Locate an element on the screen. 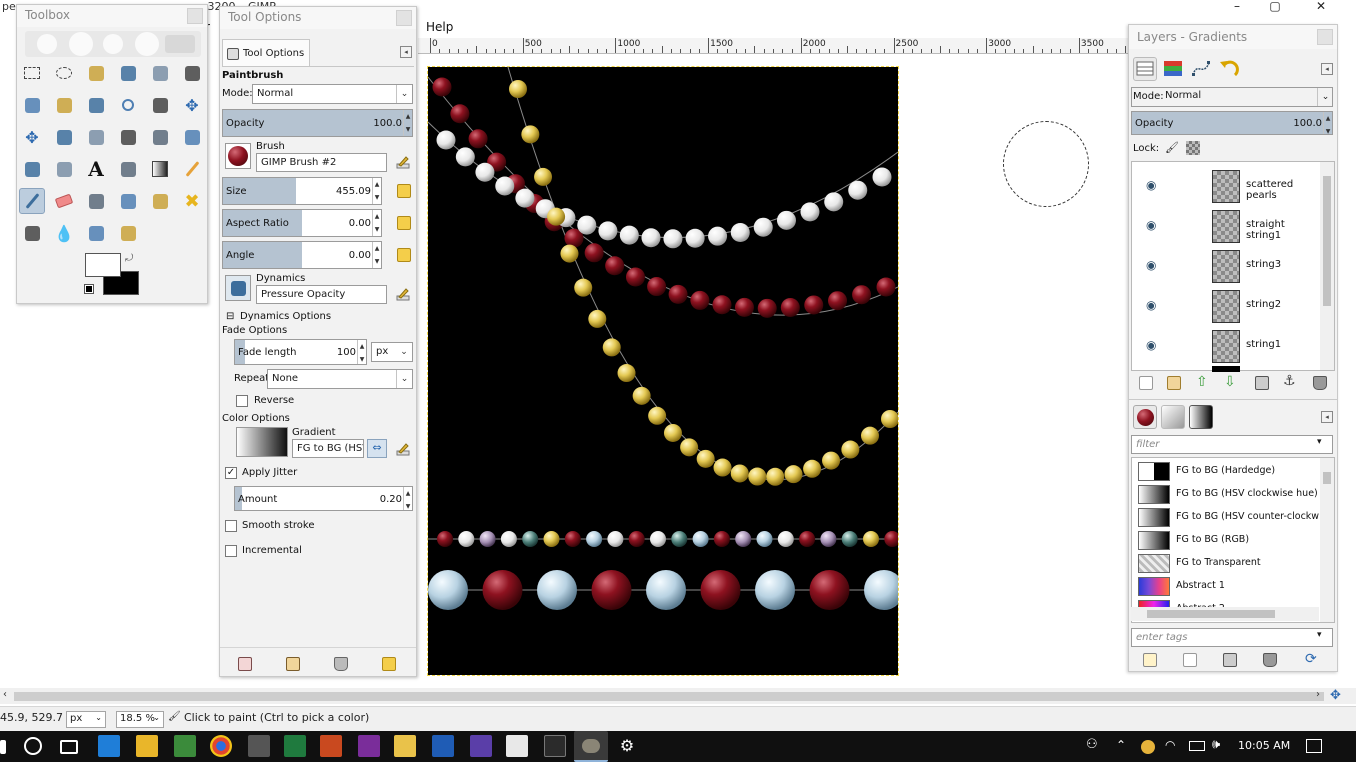 The width and height of the screenshot is (1356, 762). crop-icon is located at coordinates (64, 137).